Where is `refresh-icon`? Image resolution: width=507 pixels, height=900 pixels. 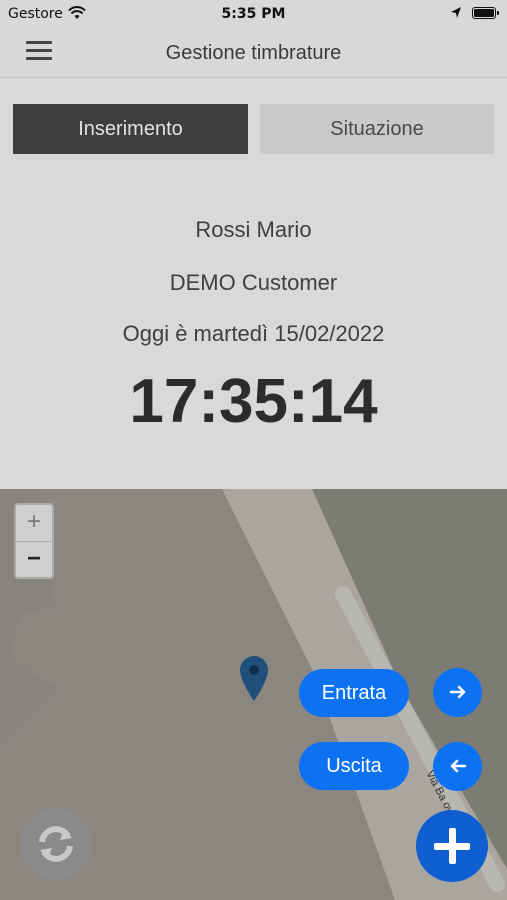 refresh-icon is located at coordinates (56, 844).